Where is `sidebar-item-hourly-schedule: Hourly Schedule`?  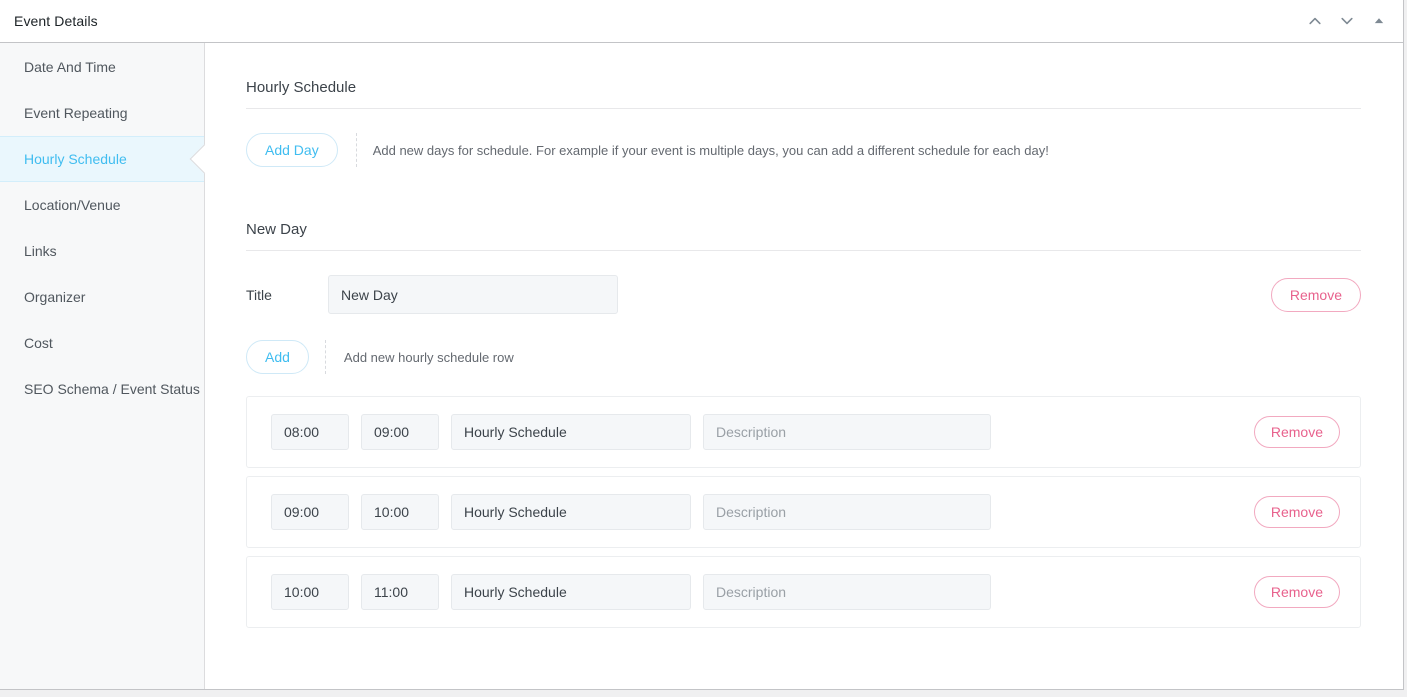 sidebar-item-hourly-schedule: Hourly Schedule is located at coordinates (102, 159).